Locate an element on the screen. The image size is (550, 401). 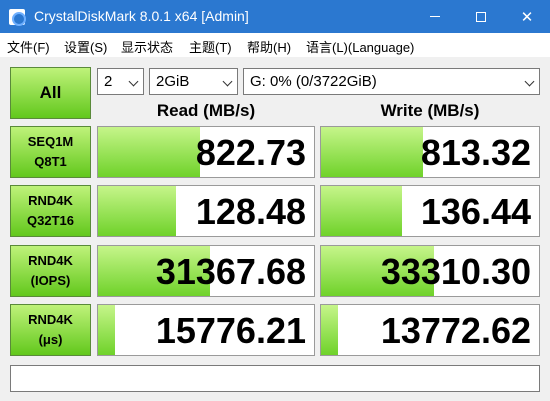
rnd4k-q32t16-button: RND4K Q32T16 is located at coordinates (50, 211).